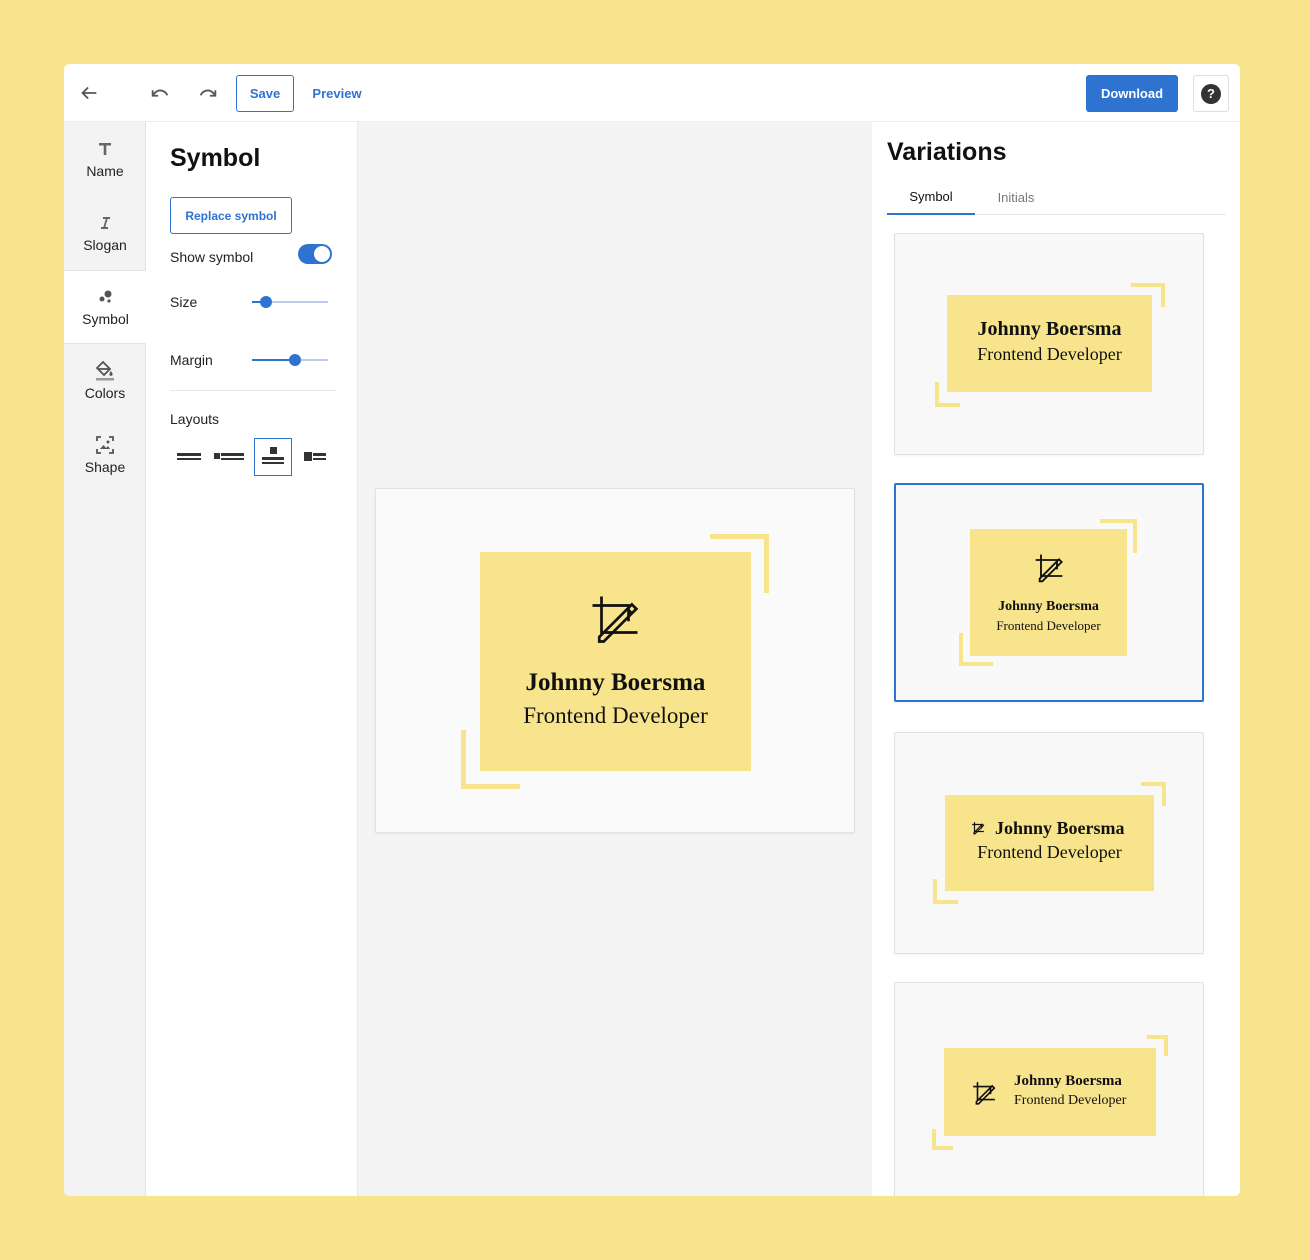 The height and width of the screenshot is (1260, 1310). I want to click on layout-option-symbol-top, so click(273, 457).